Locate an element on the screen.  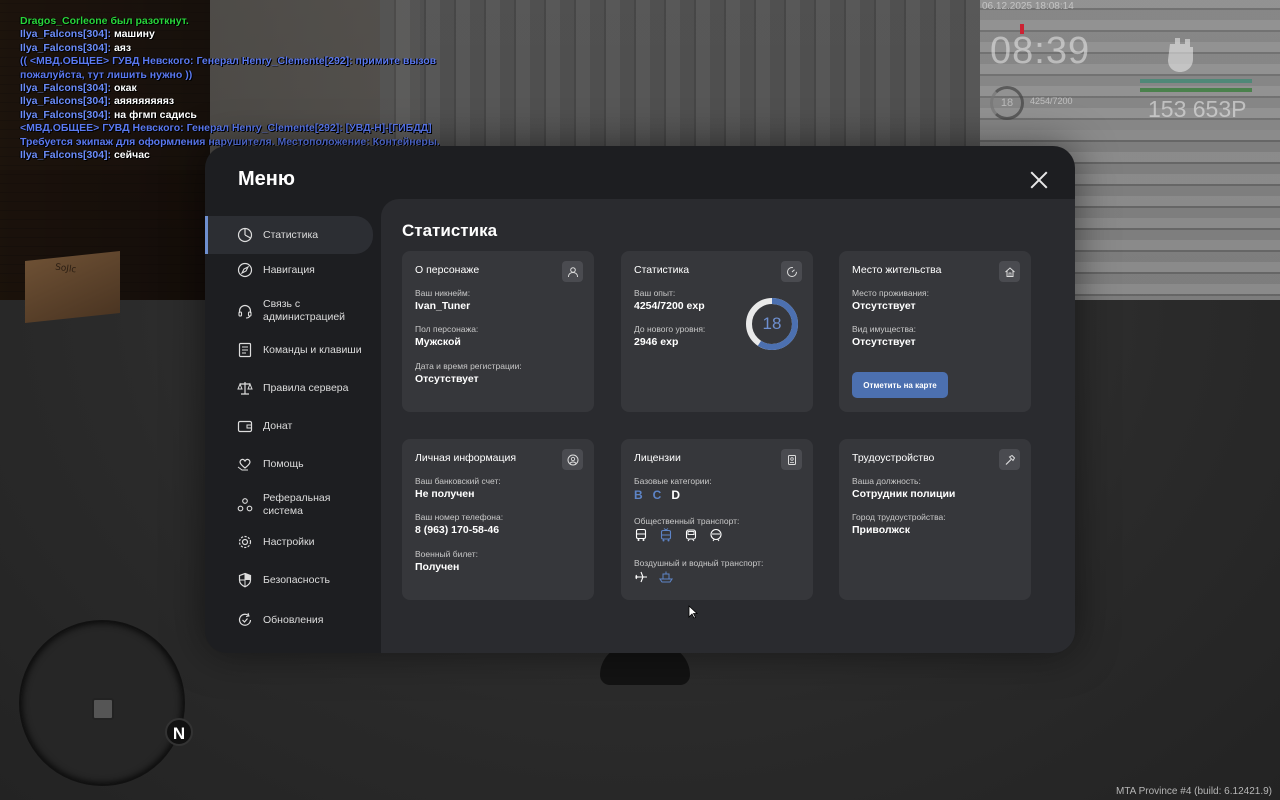
registration-value: Отсутствует is located at coordinates (447, 379).